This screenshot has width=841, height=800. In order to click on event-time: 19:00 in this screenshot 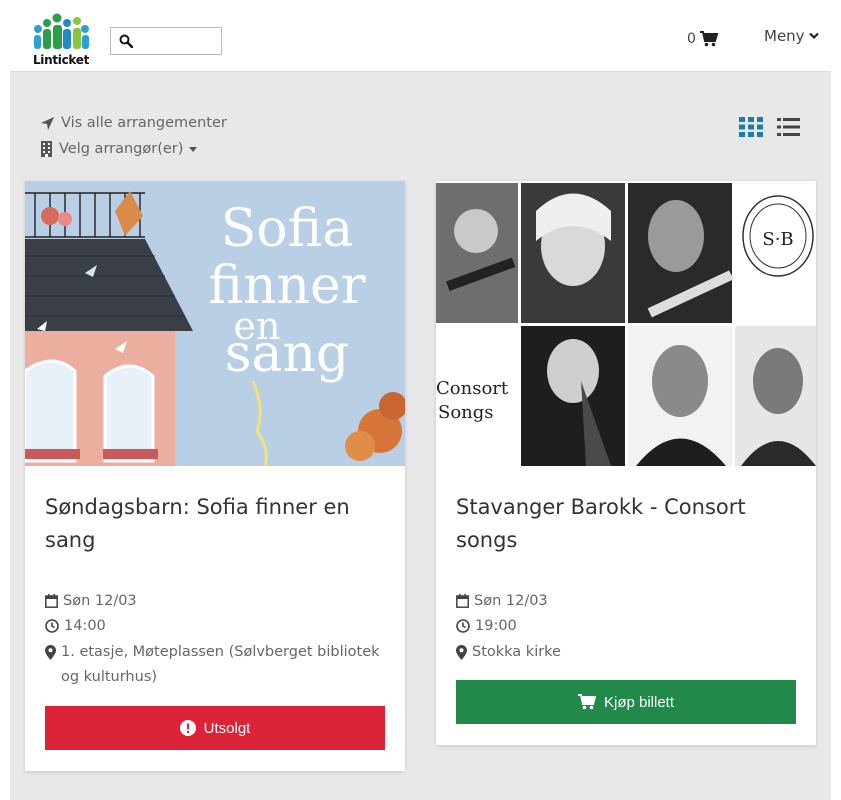, I will do `click(486, 626)`.